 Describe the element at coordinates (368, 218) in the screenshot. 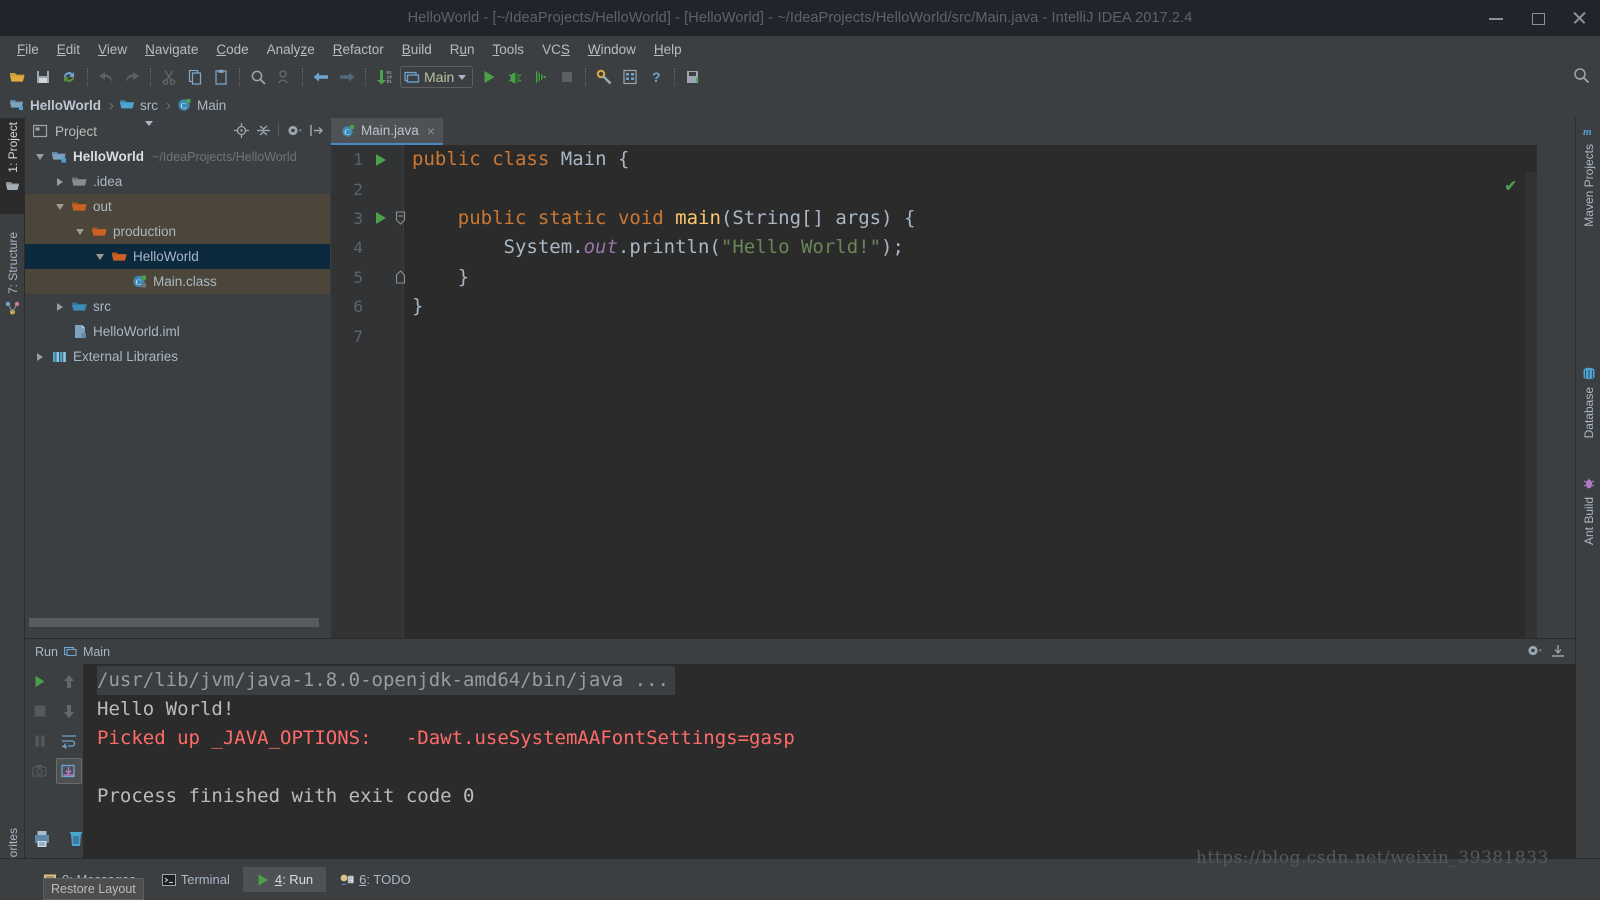

I see `gutter-line: 3` at that location.